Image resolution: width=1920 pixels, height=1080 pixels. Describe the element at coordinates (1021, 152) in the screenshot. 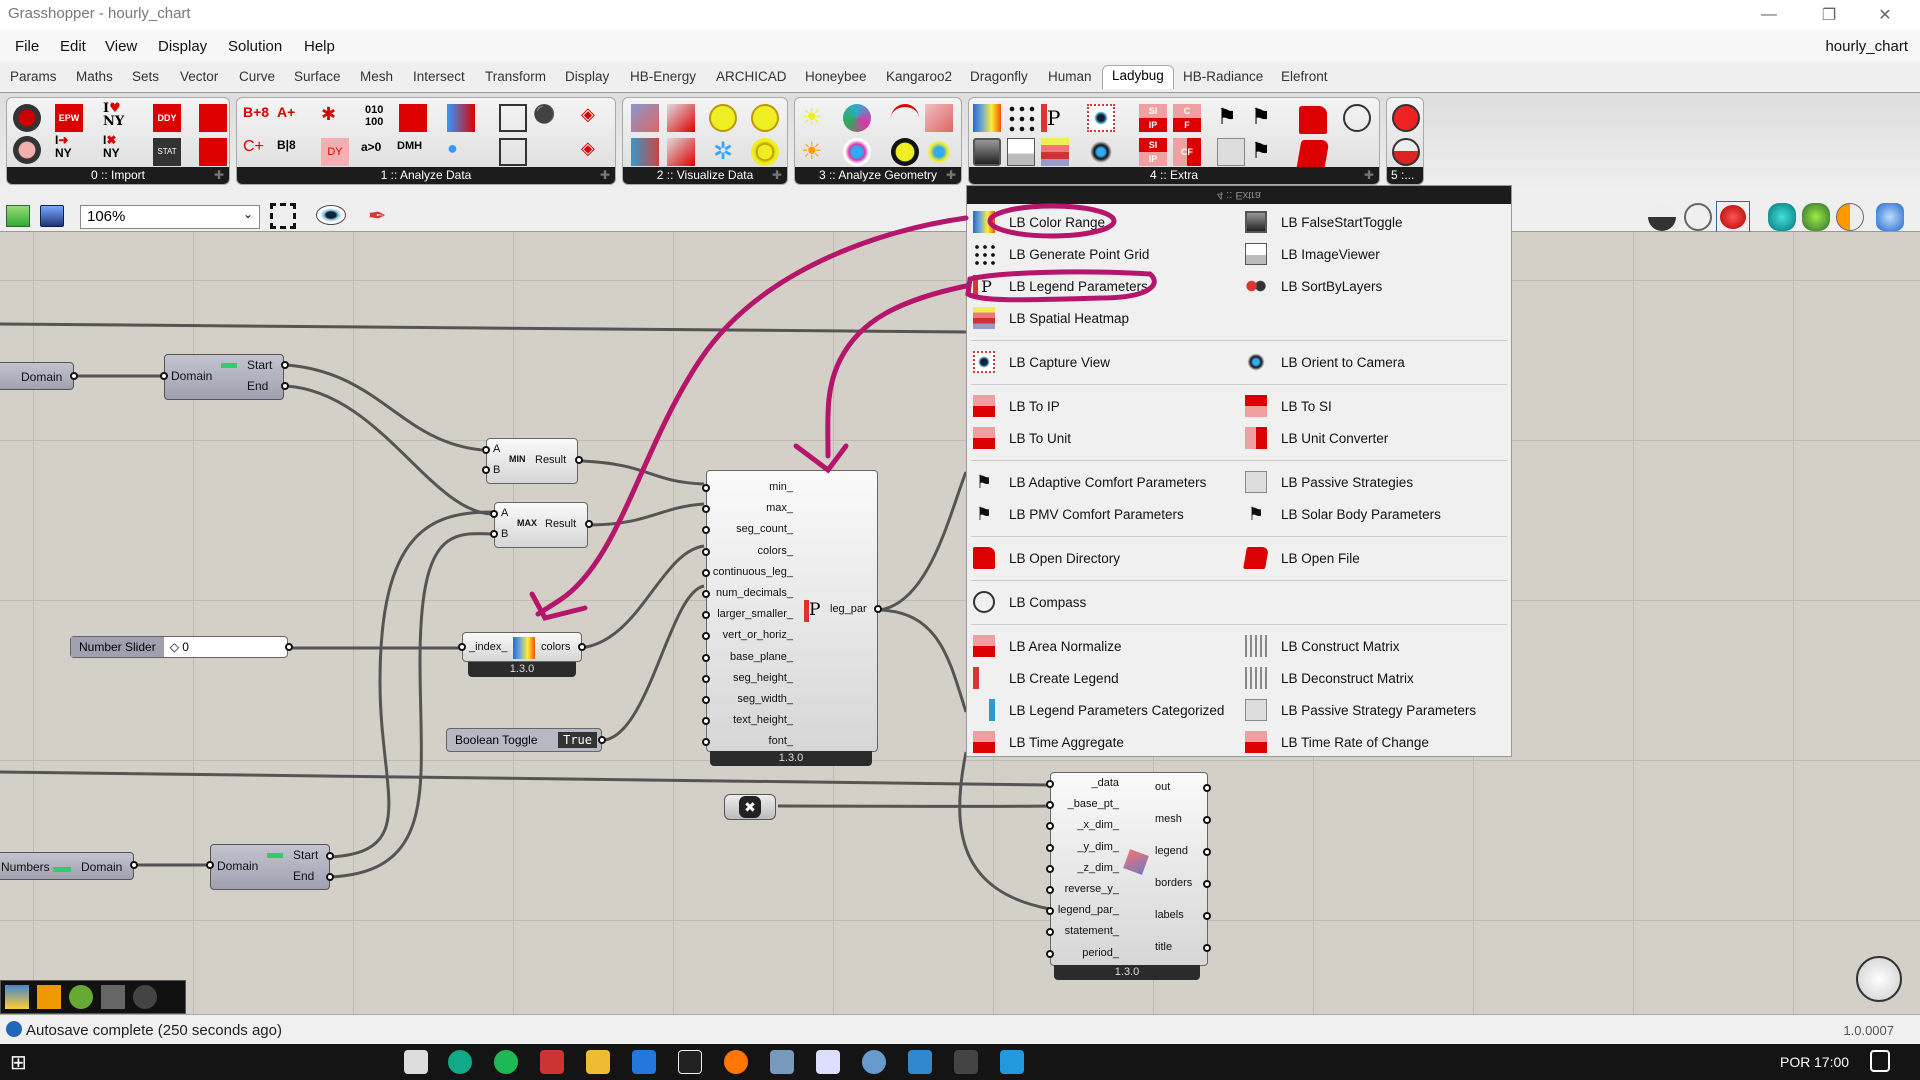

I see `image-viewer-icon` at that location.